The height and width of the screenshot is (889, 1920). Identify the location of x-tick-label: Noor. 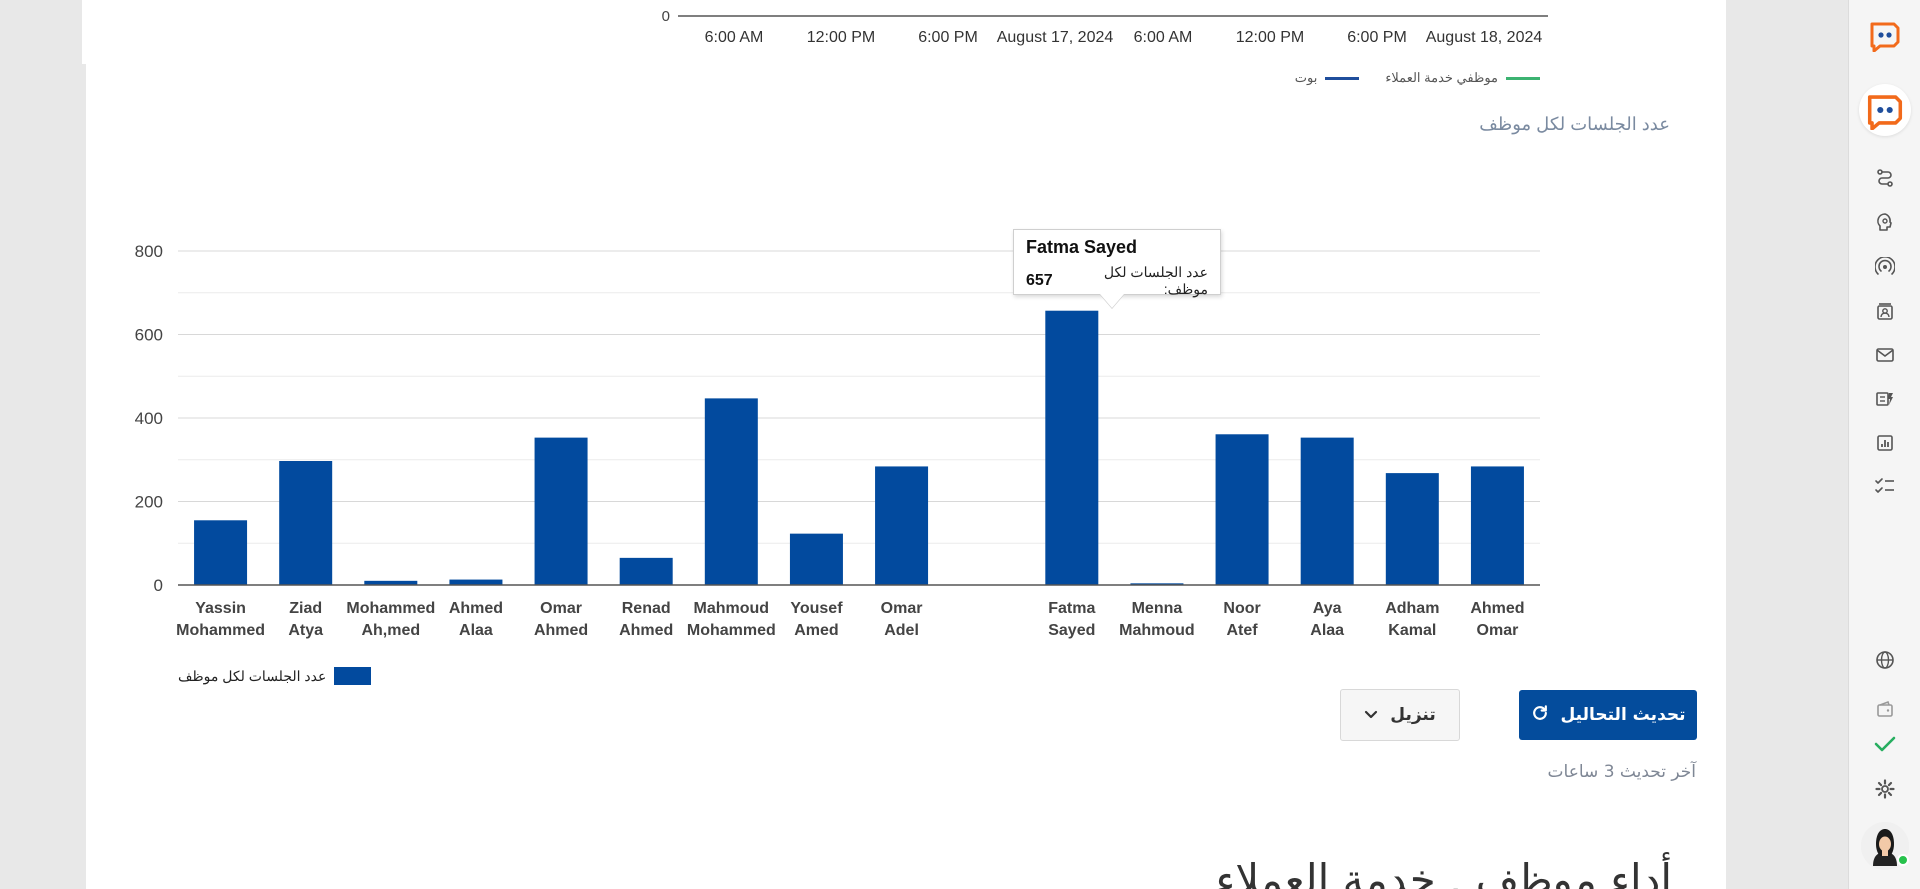
(1241, 608).